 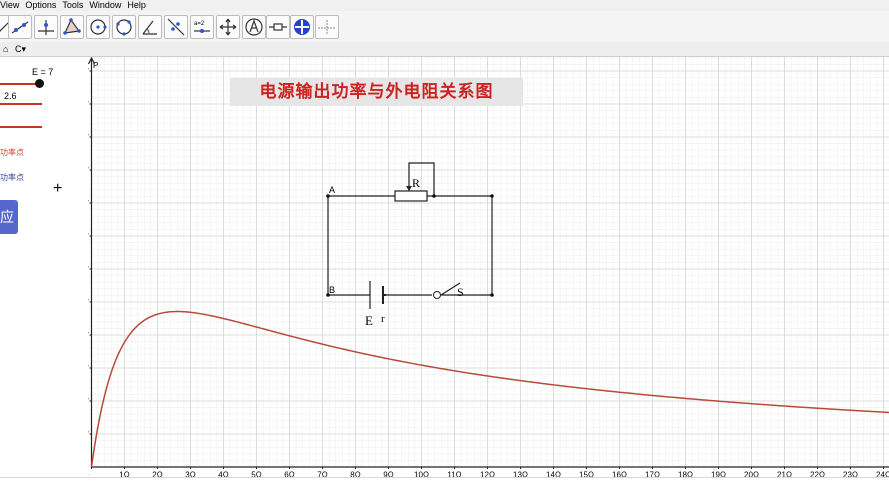 I want to click on slider-icon: a=2, so click(x=202, y=27).